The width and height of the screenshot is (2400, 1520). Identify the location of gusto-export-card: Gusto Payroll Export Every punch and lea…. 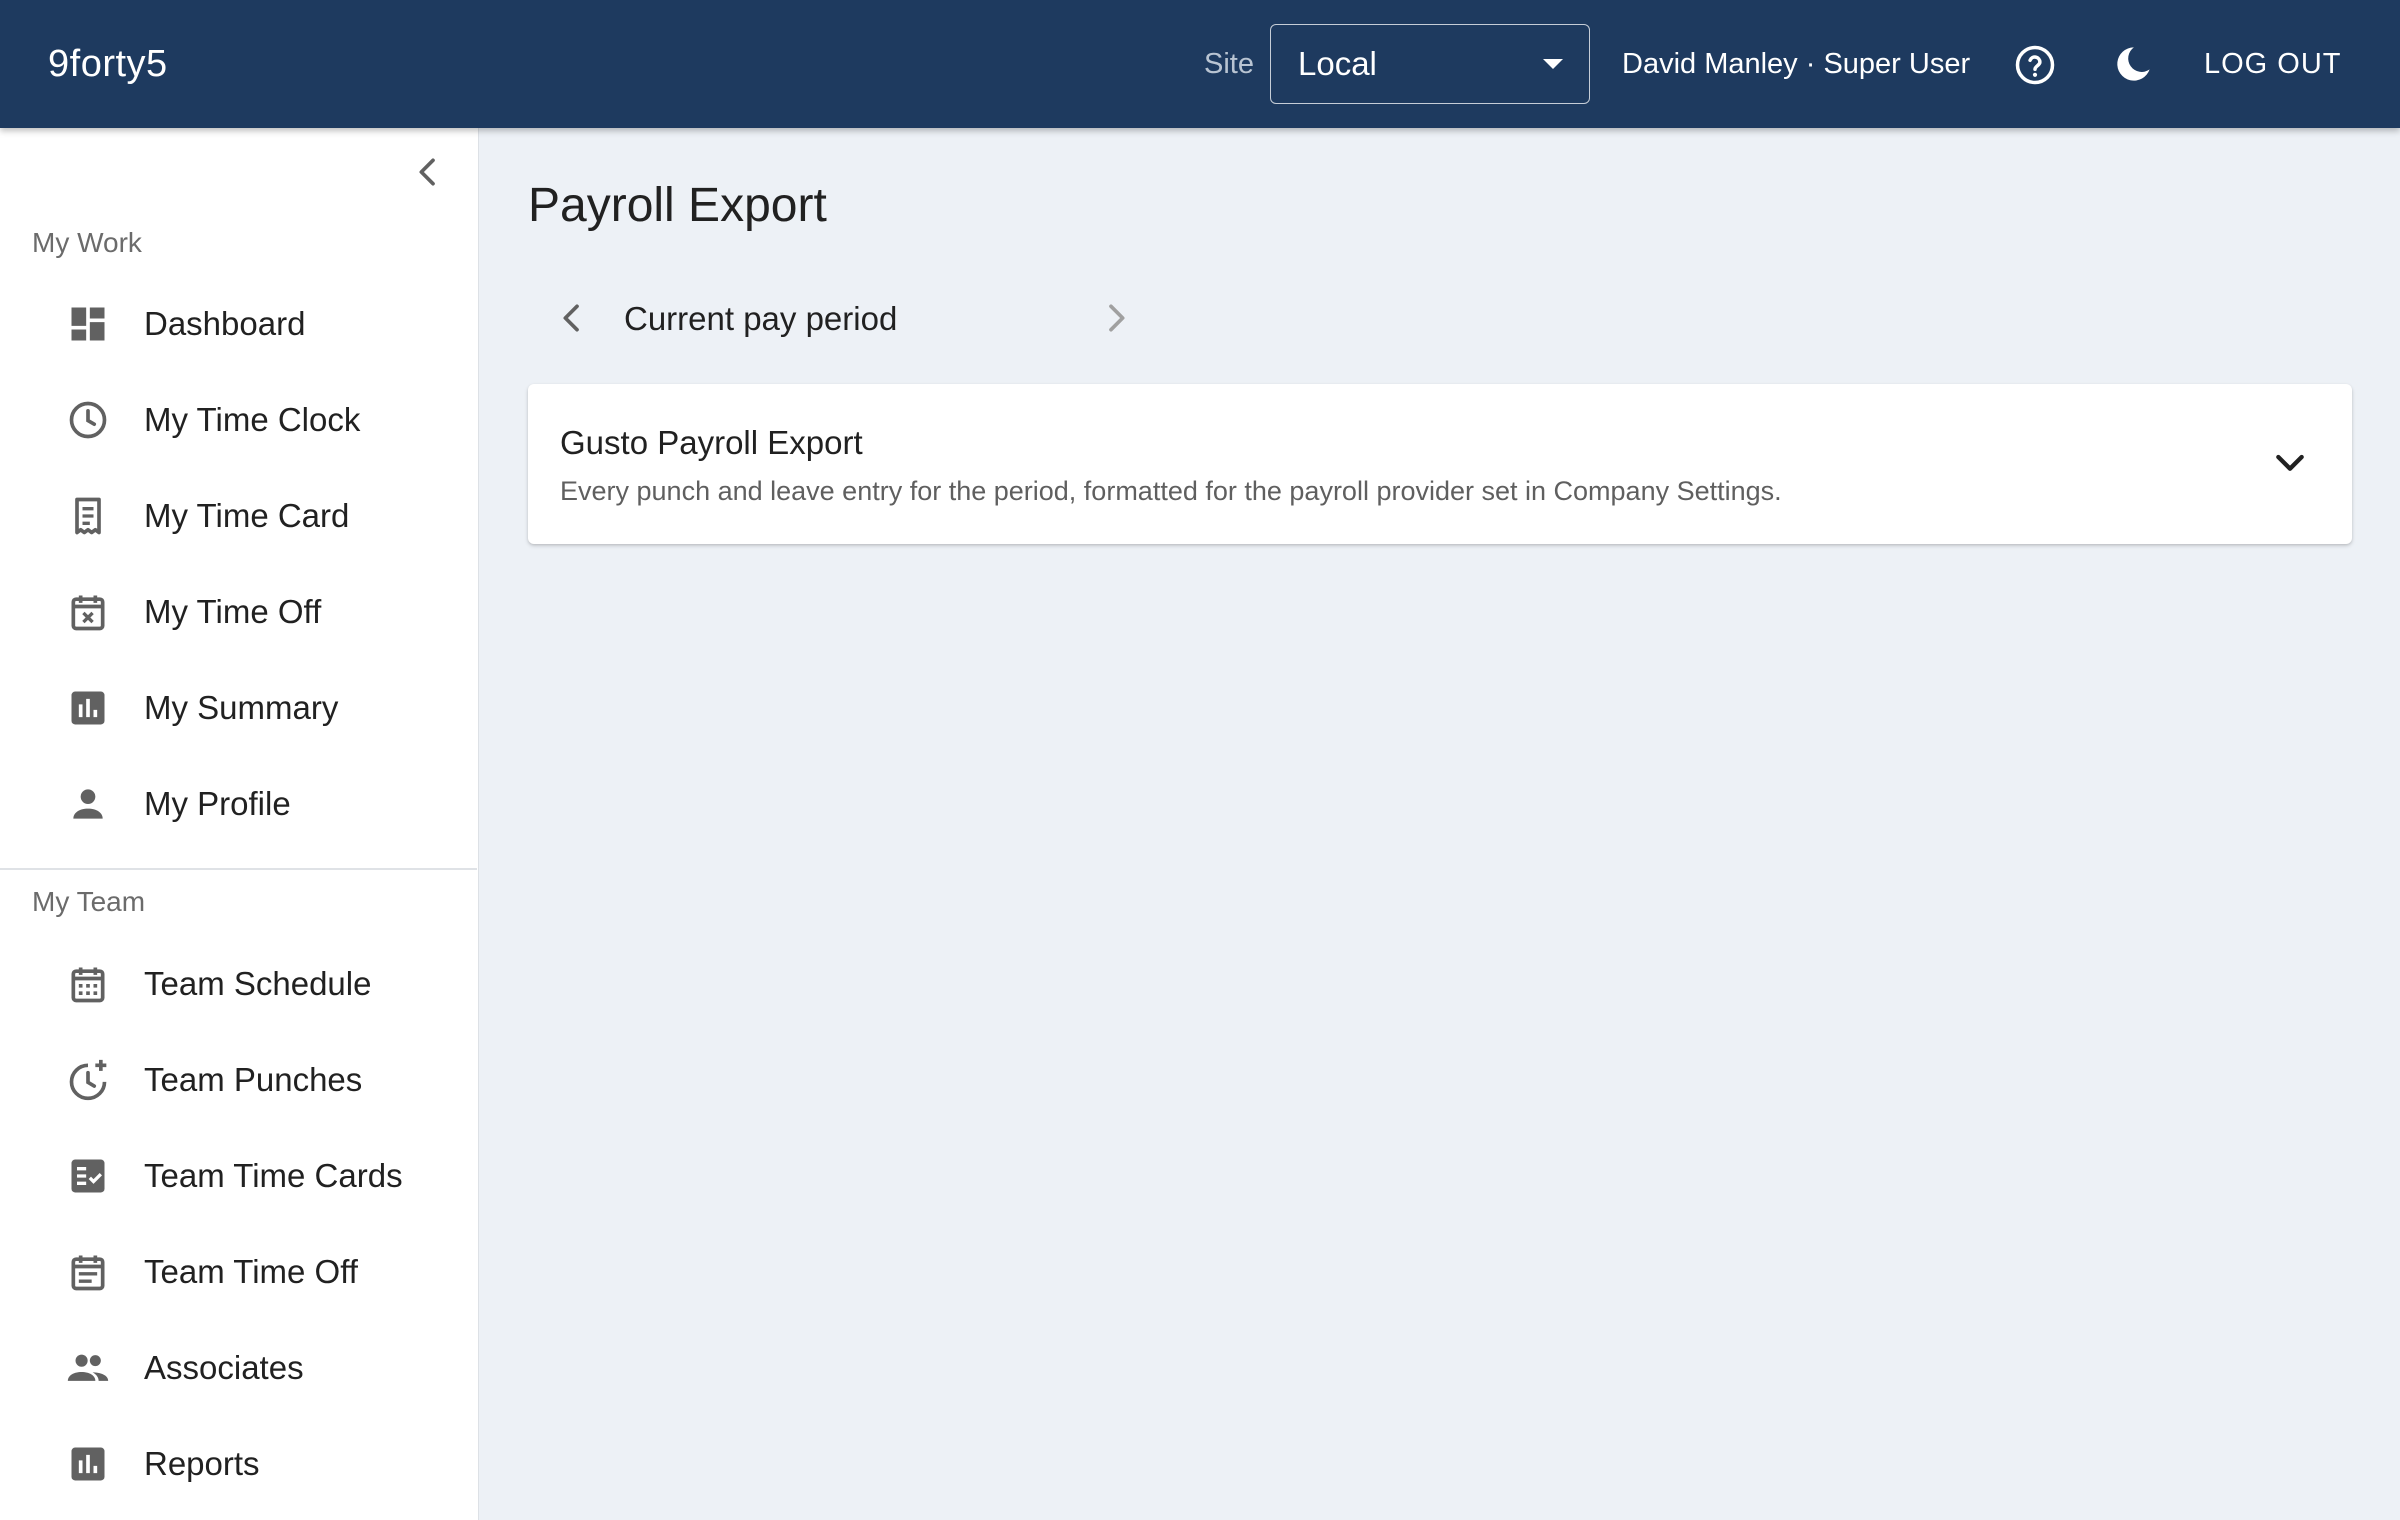
(1440, 464).